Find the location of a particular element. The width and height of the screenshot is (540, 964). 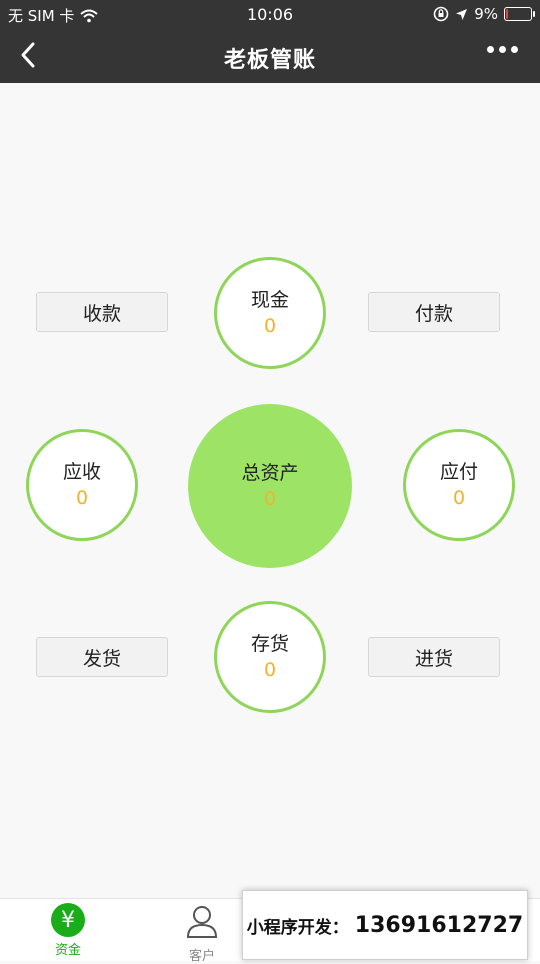

status-right: 9% is located at coordinates (484, 14).